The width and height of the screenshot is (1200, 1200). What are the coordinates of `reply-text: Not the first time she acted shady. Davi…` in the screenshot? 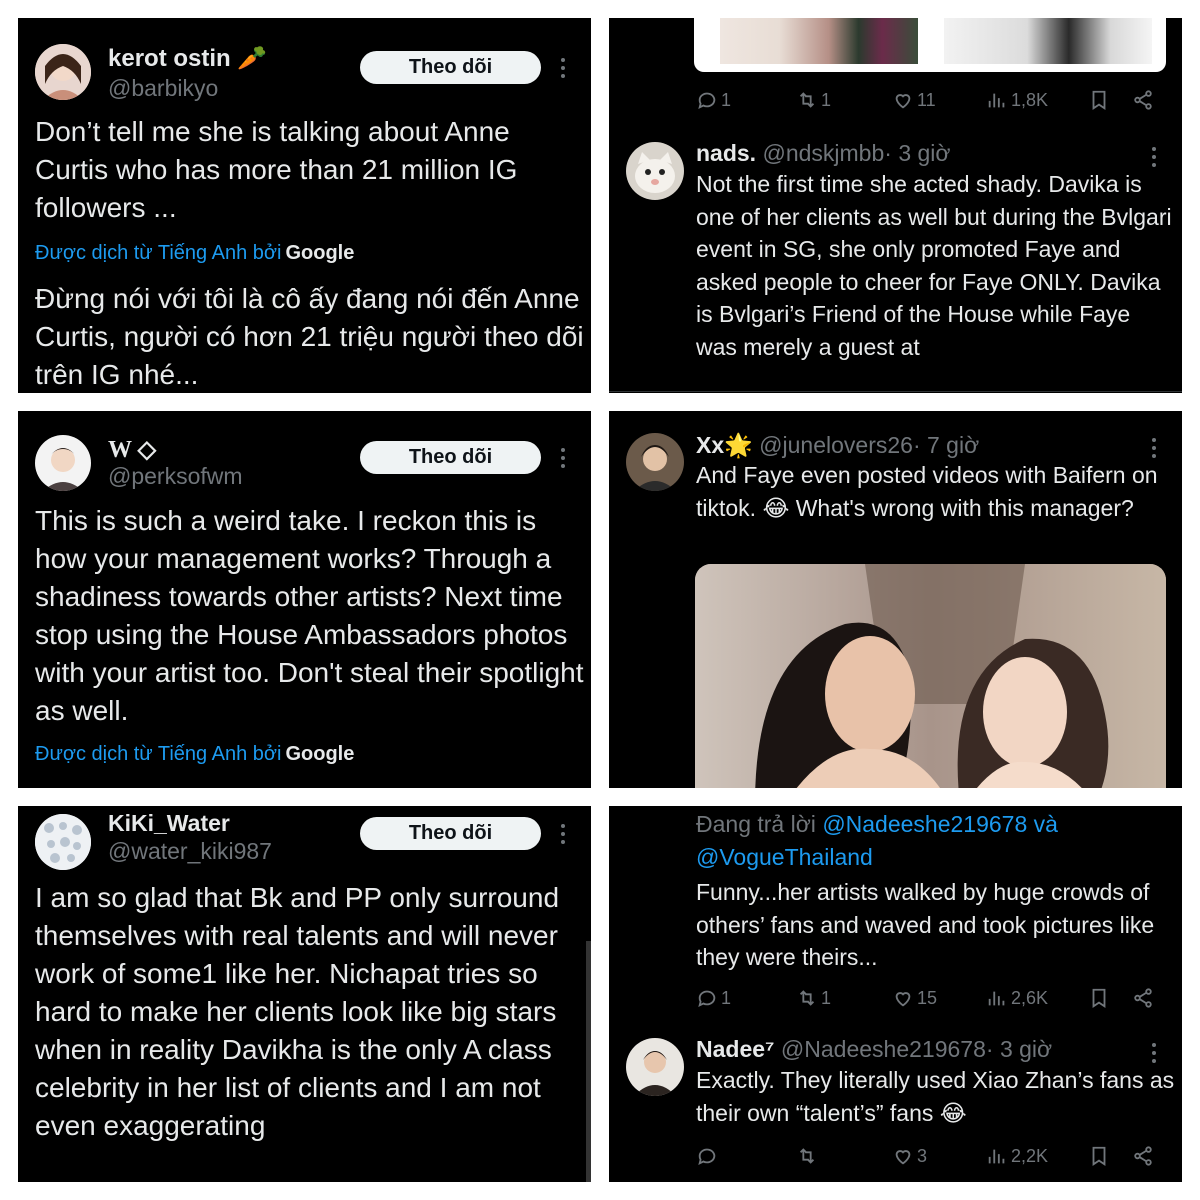 It's located at (934, 265).